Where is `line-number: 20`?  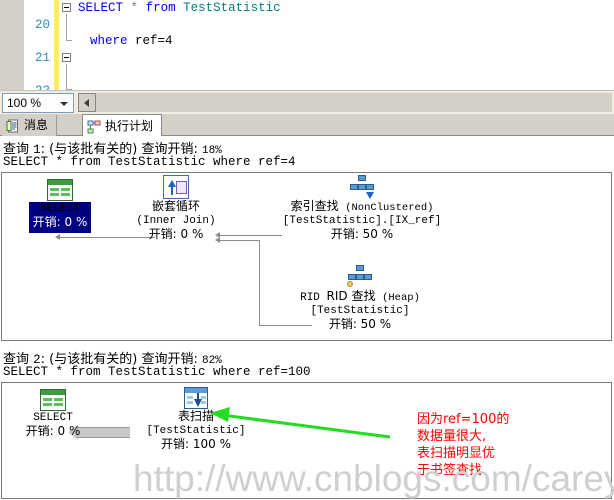 line-number: 20 is located at coordinates (42, 24).